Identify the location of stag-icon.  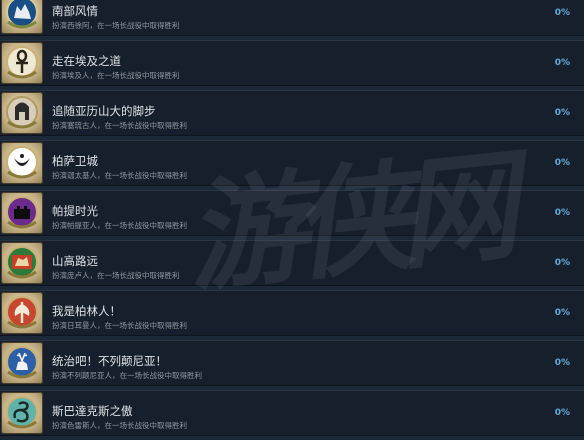
(22, 363).